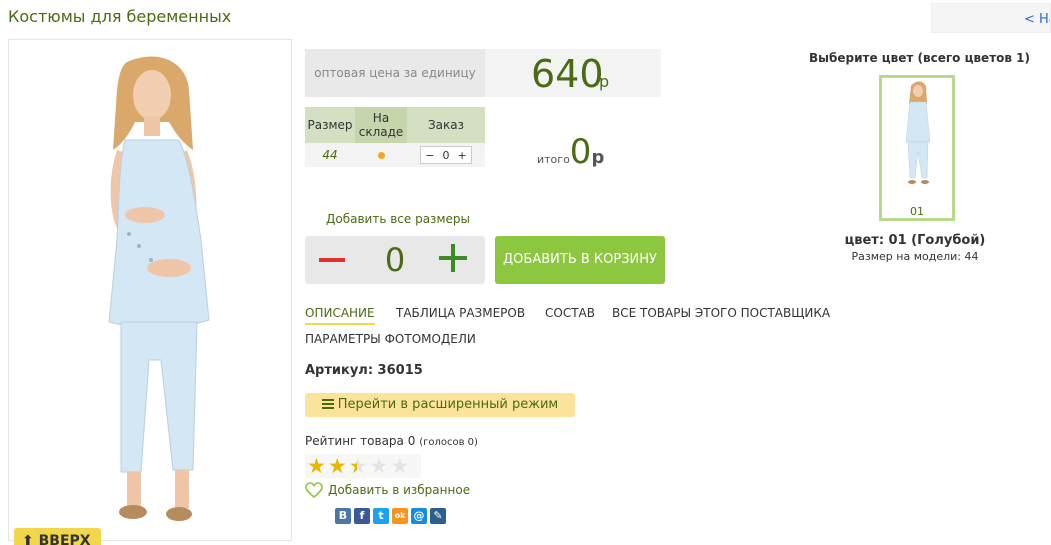 This screenshot has height=545, width=1051. I want to click on thumbnail-image, so click(918, 132).